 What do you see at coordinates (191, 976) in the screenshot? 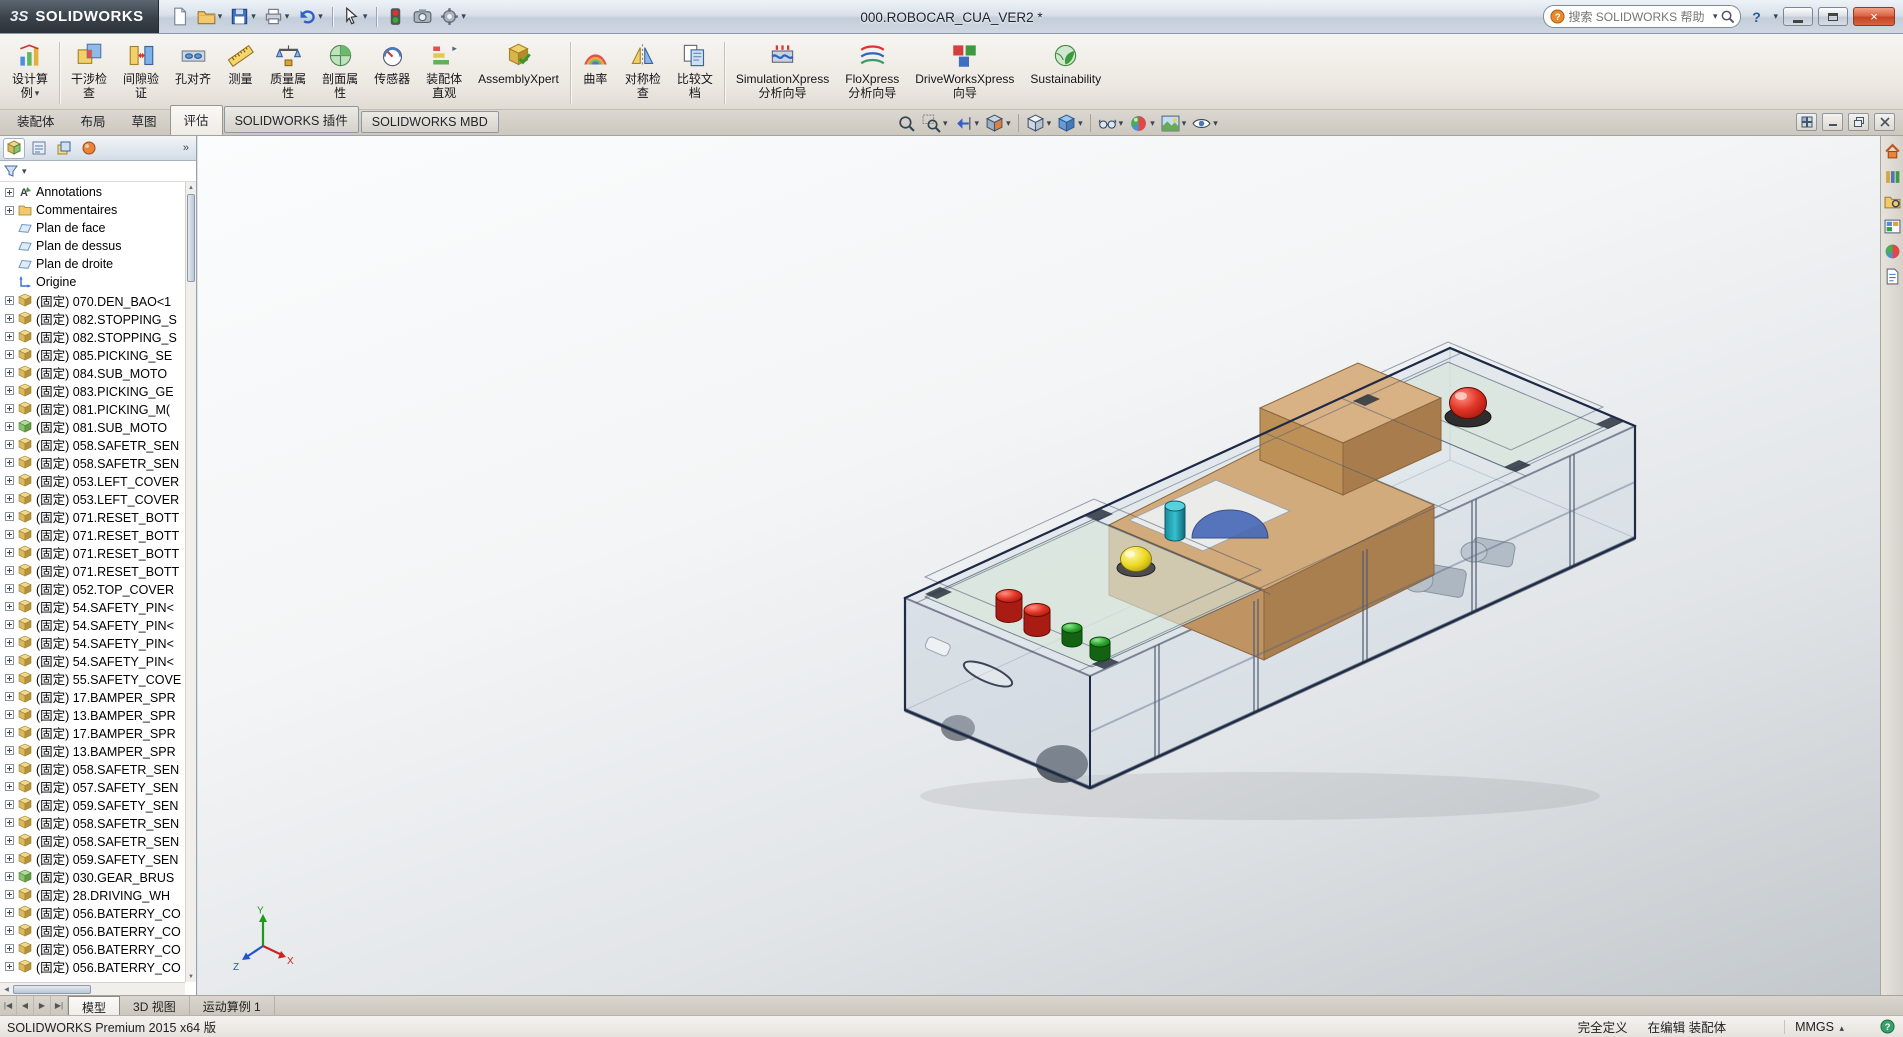
I see `scroll-down-icon: ▼` at bounding box center [191, 976].